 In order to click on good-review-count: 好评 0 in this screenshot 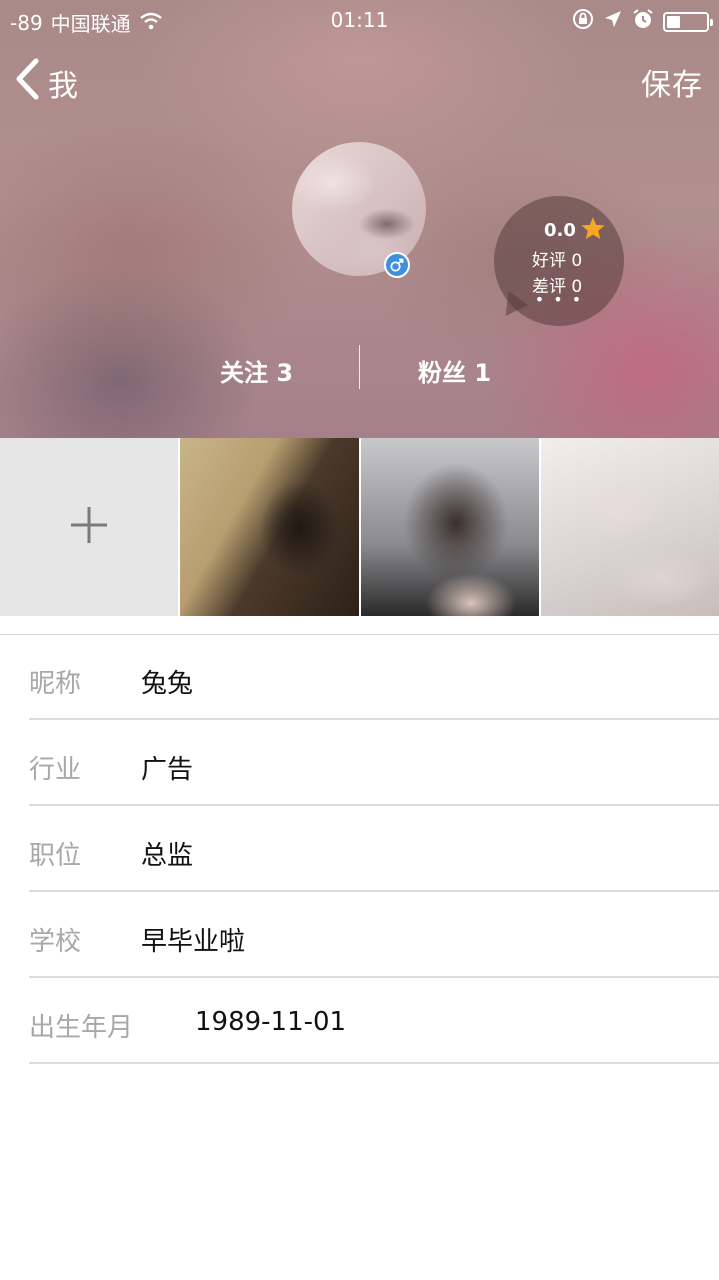, I will do `click(557, 261)`.